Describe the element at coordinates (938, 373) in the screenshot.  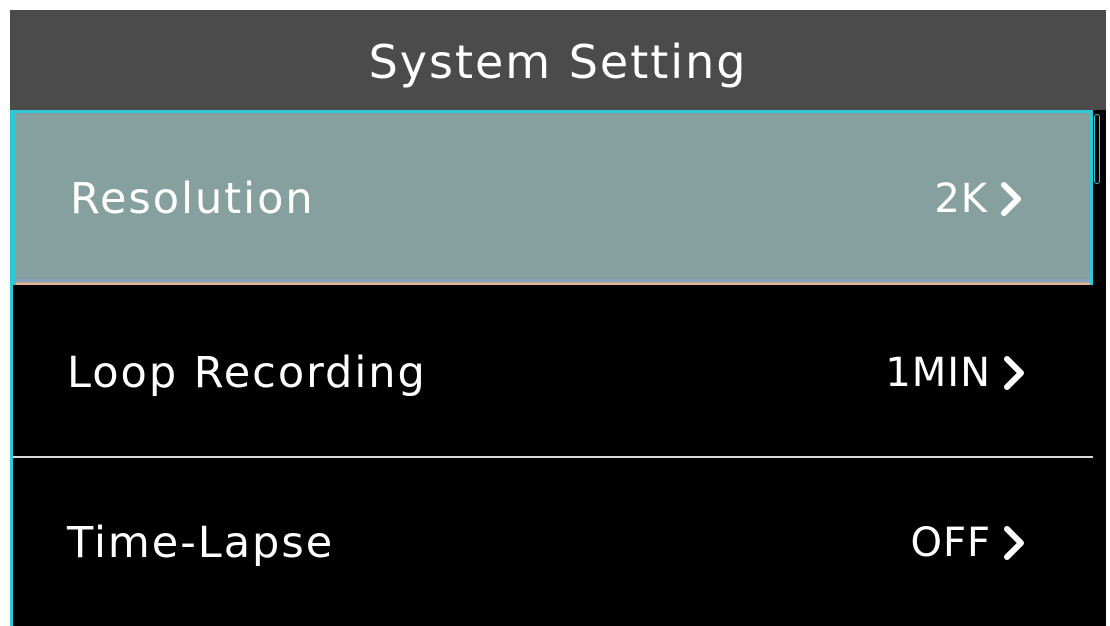
I see `menu-item-value: 1MIN` at that location.